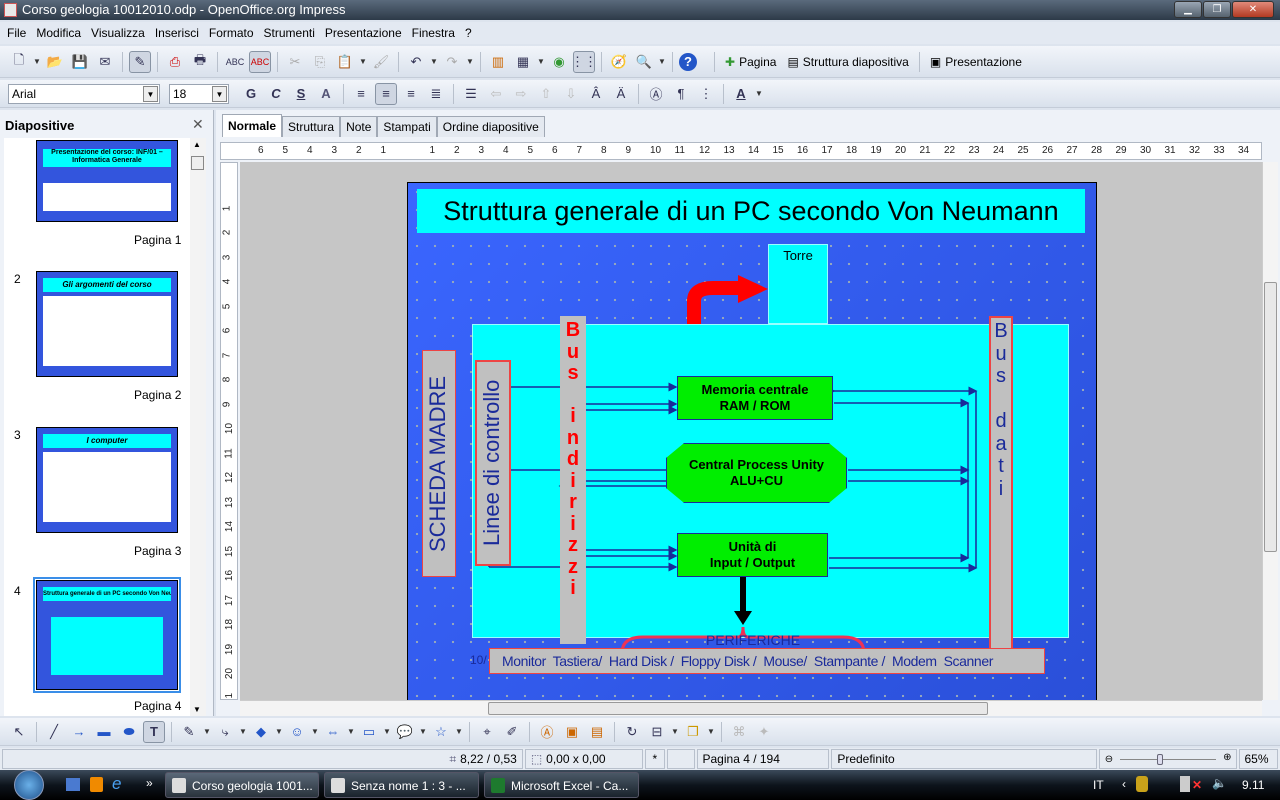 This screenshot has height=800, width=1280. What do you see at coordinates (441, 732) in the screenshot?
I see `stars-icon: ☆` at bounding box center [441, 732].